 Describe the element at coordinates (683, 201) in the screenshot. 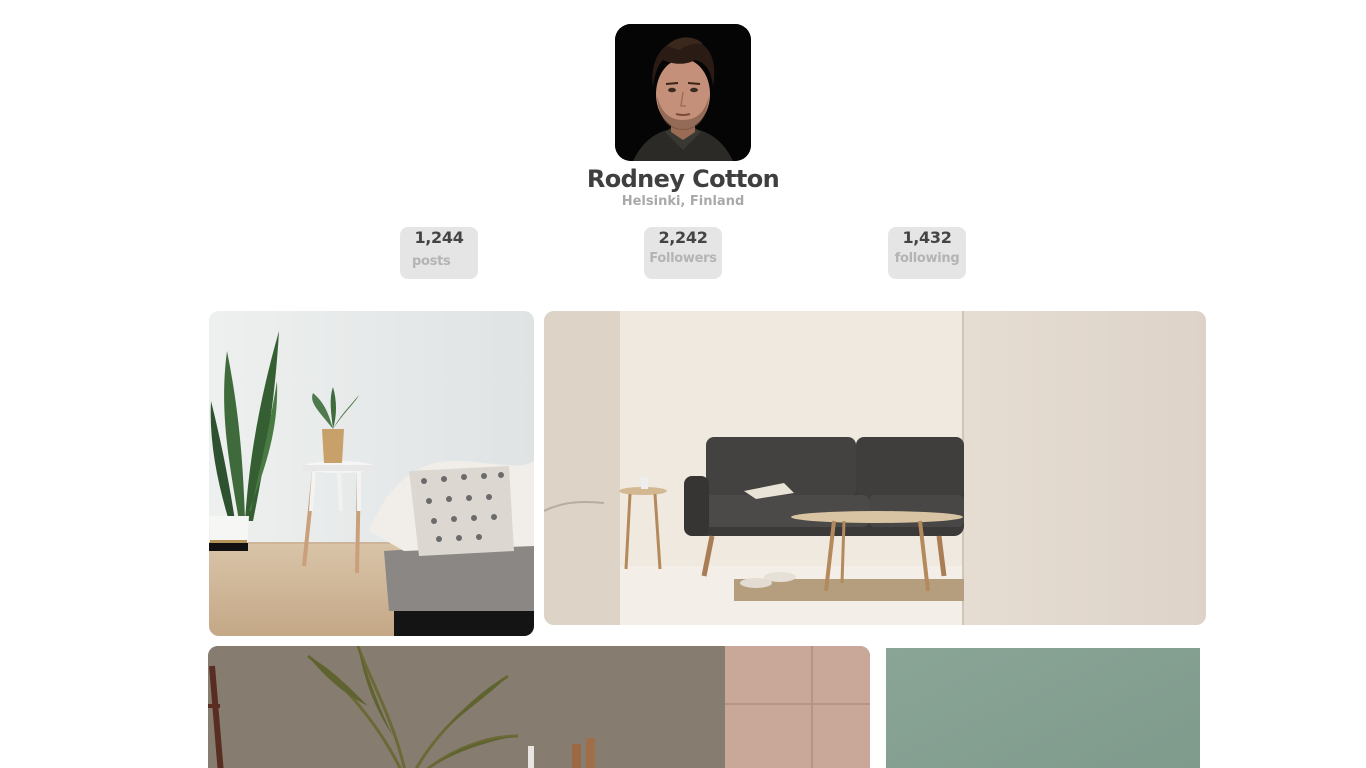

I see `profile-location: Helsinki, Finland` at that location.